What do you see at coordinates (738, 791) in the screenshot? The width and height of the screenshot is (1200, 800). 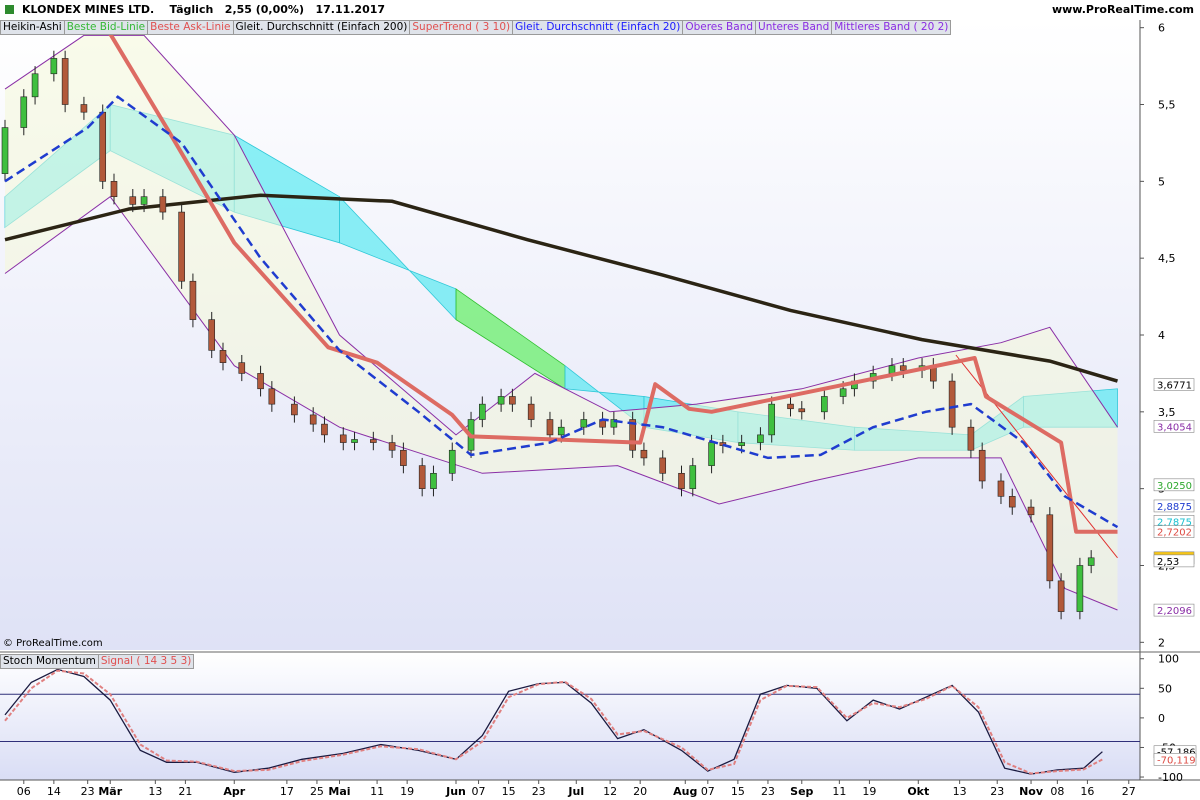 I see `time-tick-label: 15` at bounding box center [738, 791].